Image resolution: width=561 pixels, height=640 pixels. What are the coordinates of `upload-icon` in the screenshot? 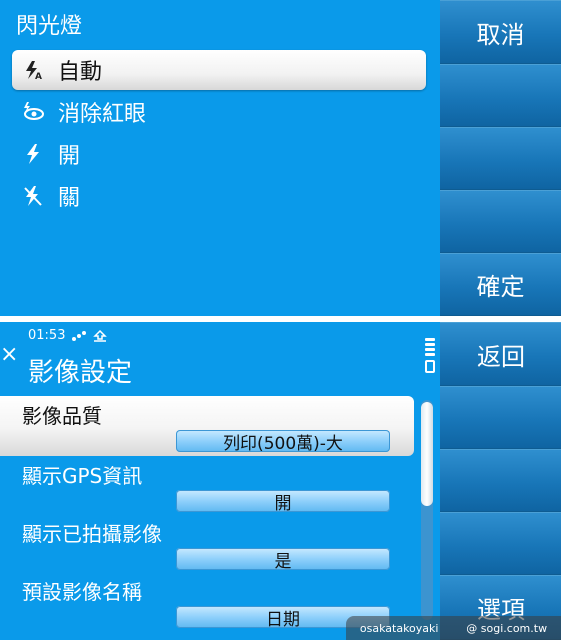 It's located at (100, 335).